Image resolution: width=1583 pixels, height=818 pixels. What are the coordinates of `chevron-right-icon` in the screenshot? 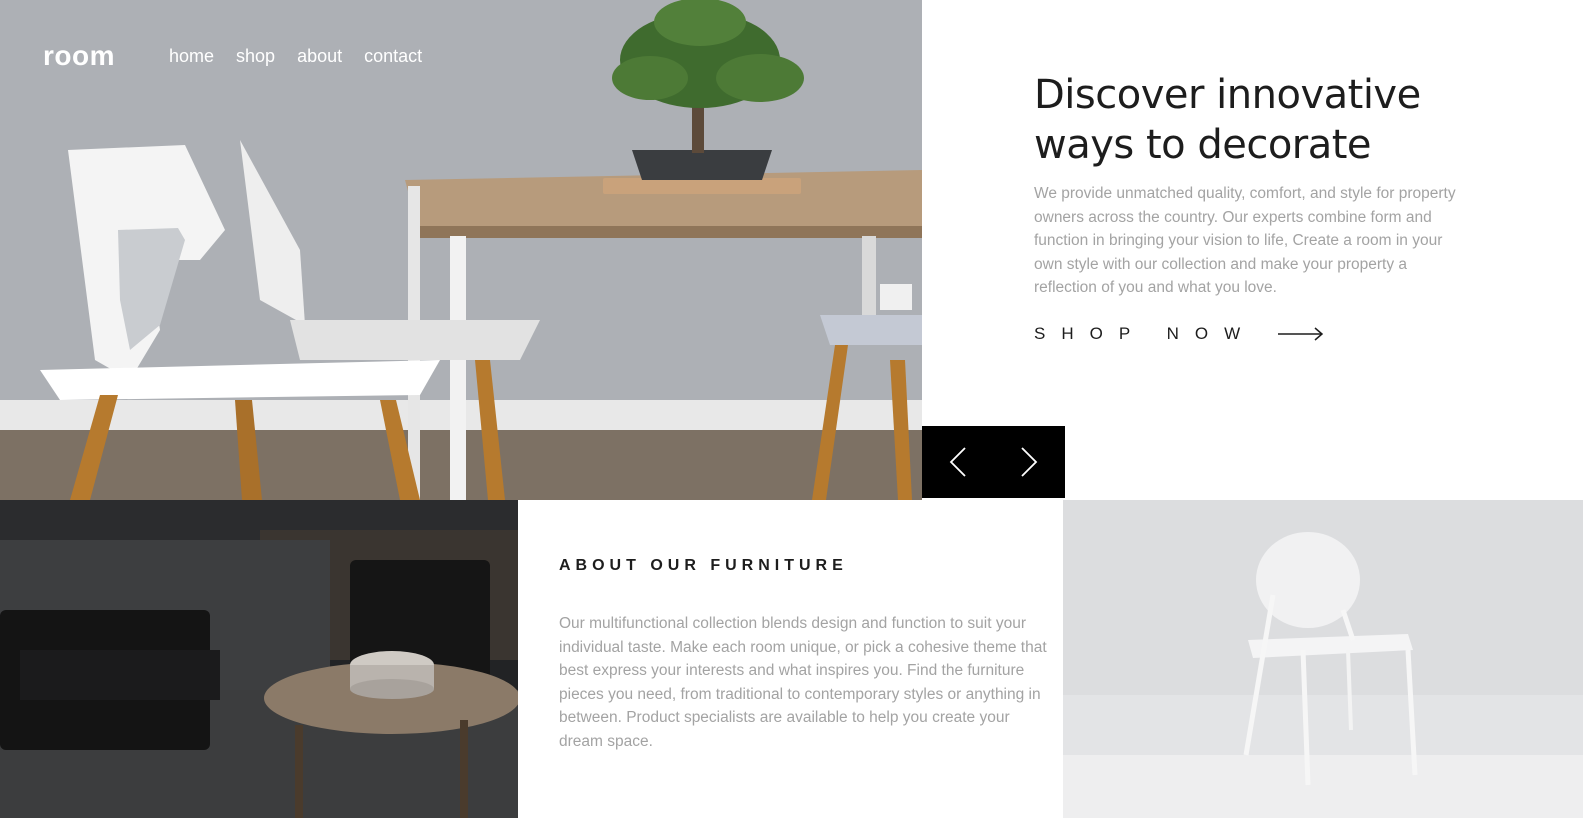 It's located at (1029, 462).